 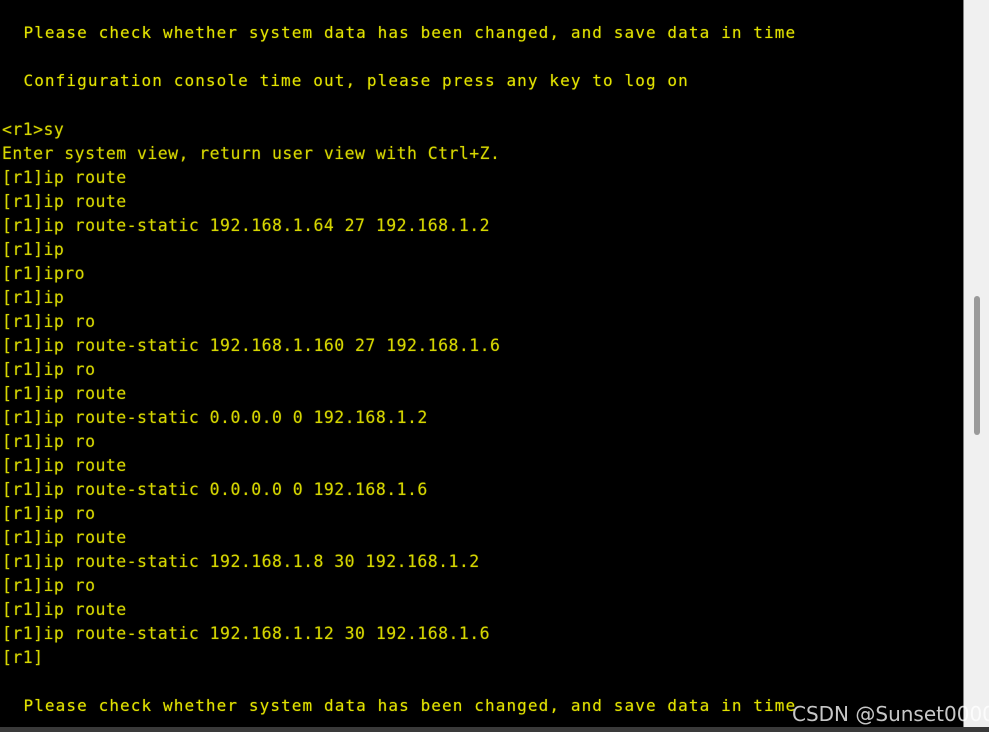 I want to click on scrollbar-thumb, so click(x=977, y=365).